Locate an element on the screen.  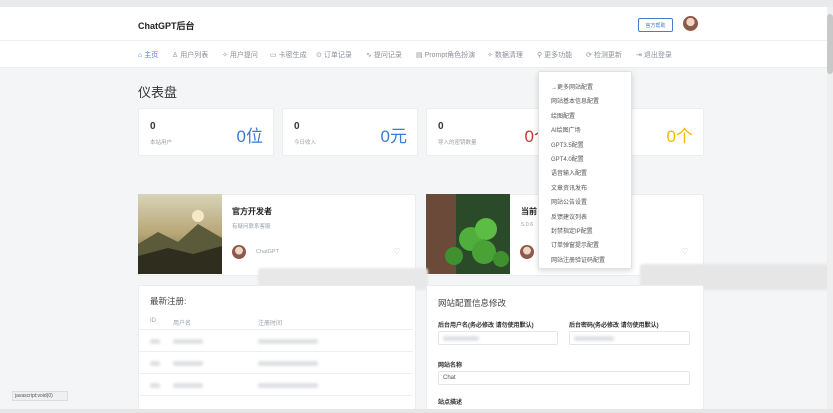
nav-label: 检测更新 is located at coordinates (607, 55).